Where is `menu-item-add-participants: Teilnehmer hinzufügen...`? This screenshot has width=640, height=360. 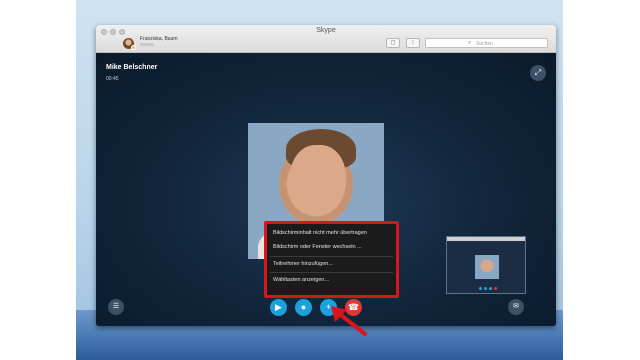
menu-item-add-participants: Teilnehmer hinzufügen... is located at coordinates (303, 264).